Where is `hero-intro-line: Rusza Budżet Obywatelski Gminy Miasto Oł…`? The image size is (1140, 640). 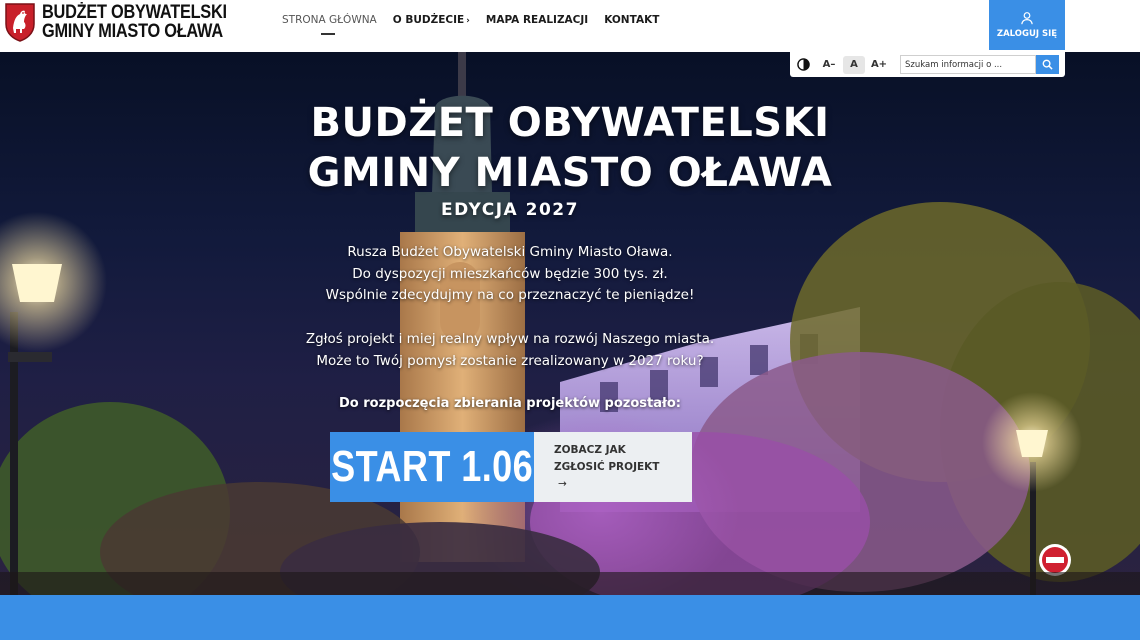
hero-intro-line: Rusza Budżet Obywatelski Gminy Miasto Oł… is located at coordinates (510, 252).